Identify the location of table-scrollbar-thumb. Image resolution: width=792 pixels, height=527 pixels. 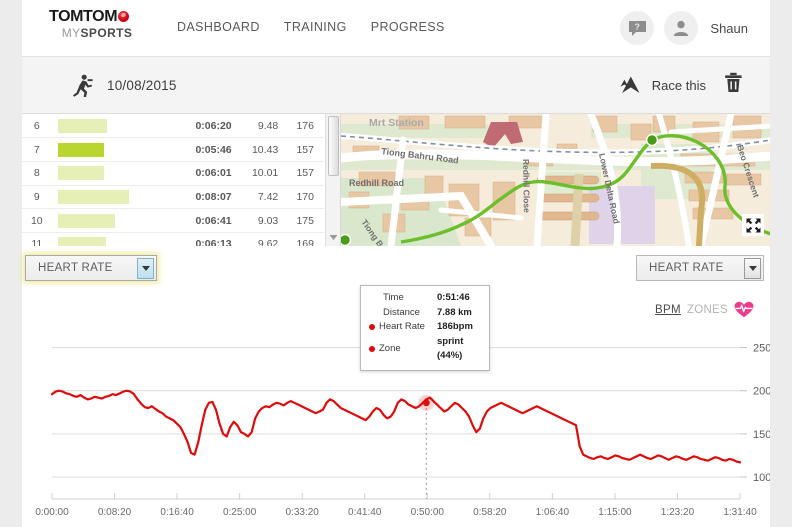
(333, 146).